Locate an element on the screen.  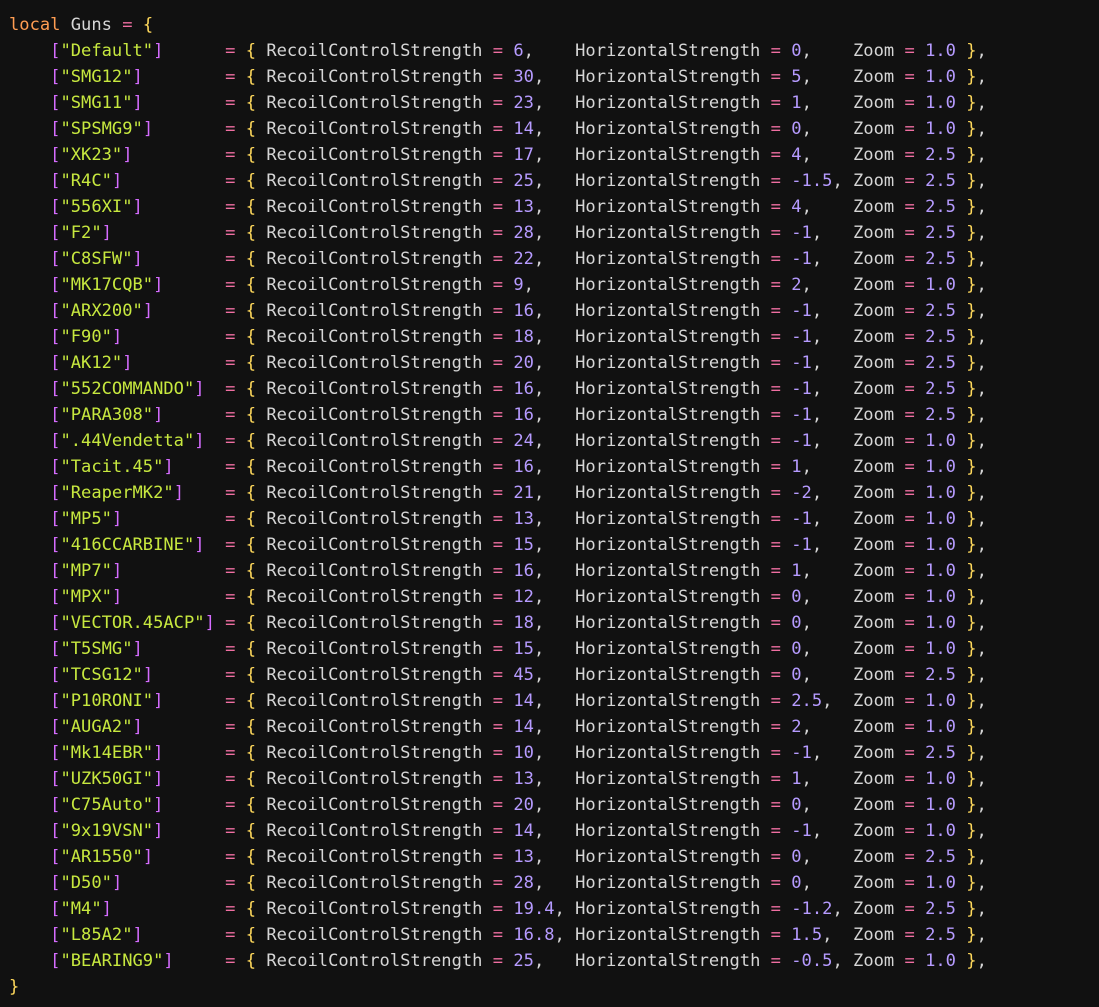
recoil-value: 16.8 is located at coordinates (534, 935).